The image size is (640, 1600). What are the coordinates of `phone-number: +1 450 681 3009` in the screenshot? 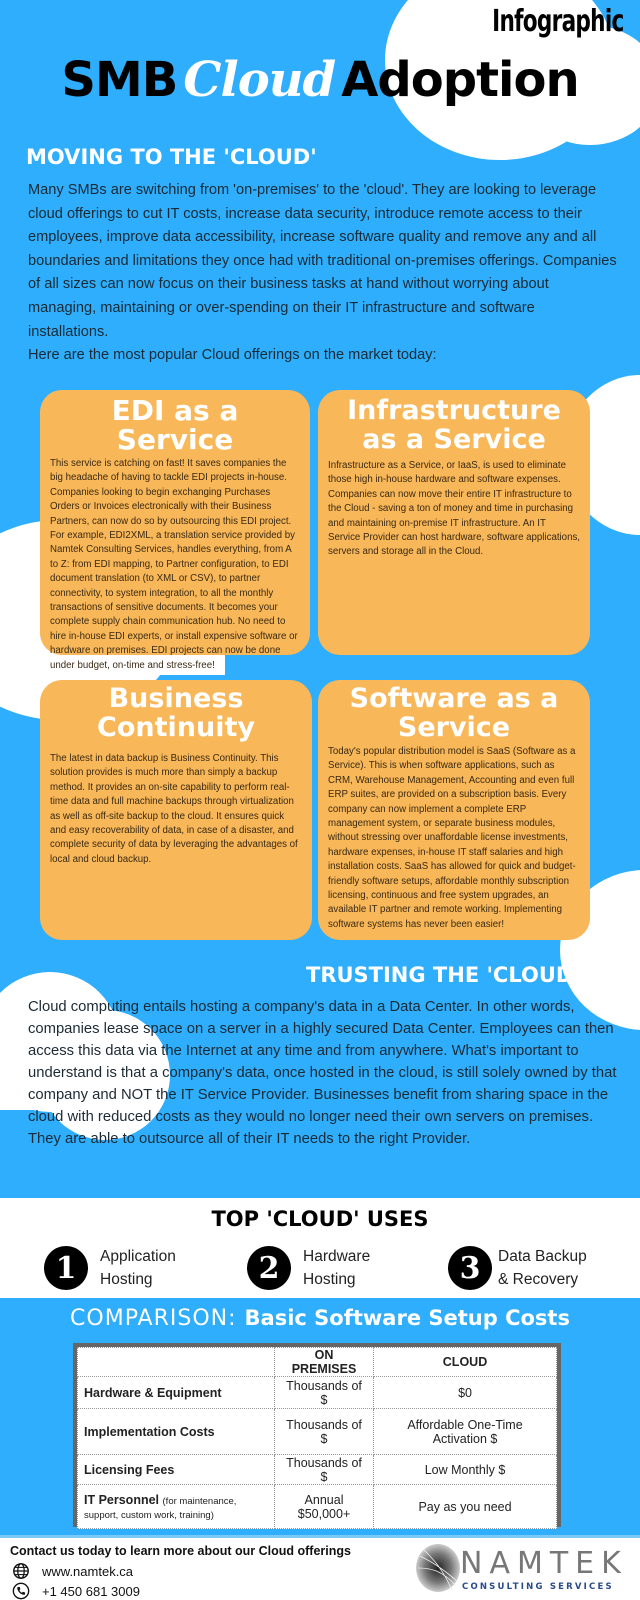 It's located at (91, 1591).